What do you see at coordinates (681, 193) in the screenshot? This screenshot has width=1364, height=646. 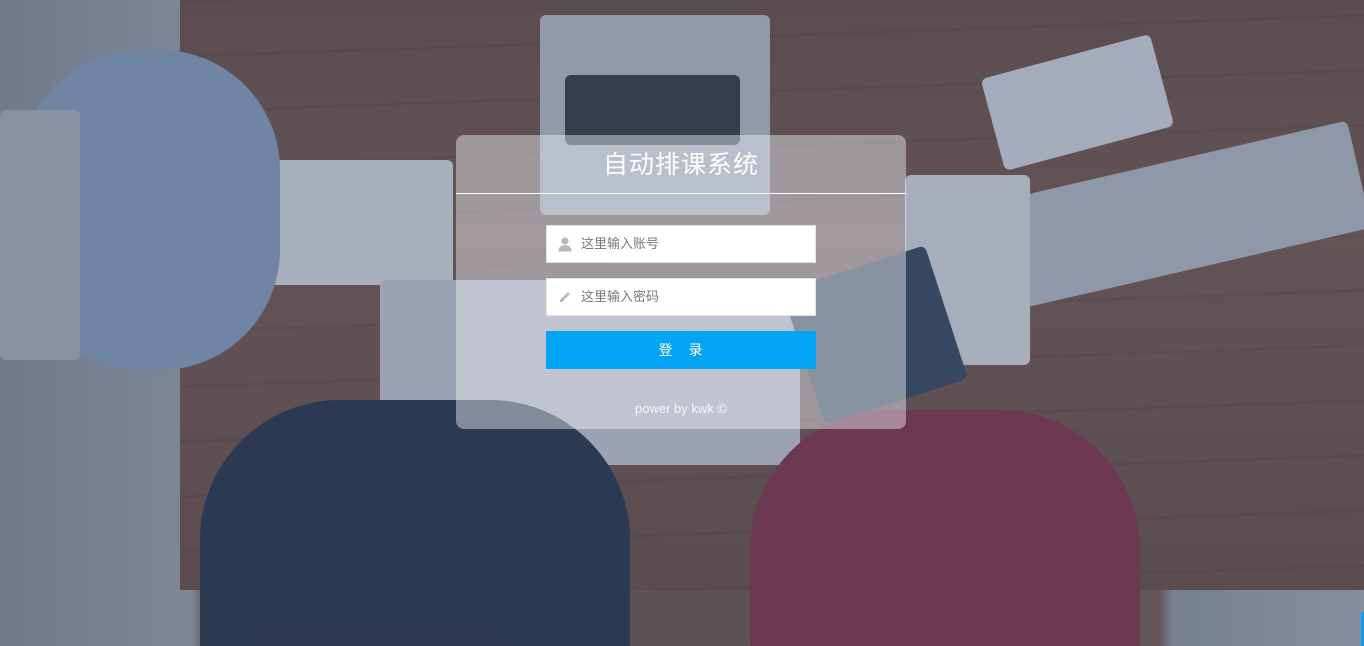 I see `title-divider` at bounding box center [681, 193].